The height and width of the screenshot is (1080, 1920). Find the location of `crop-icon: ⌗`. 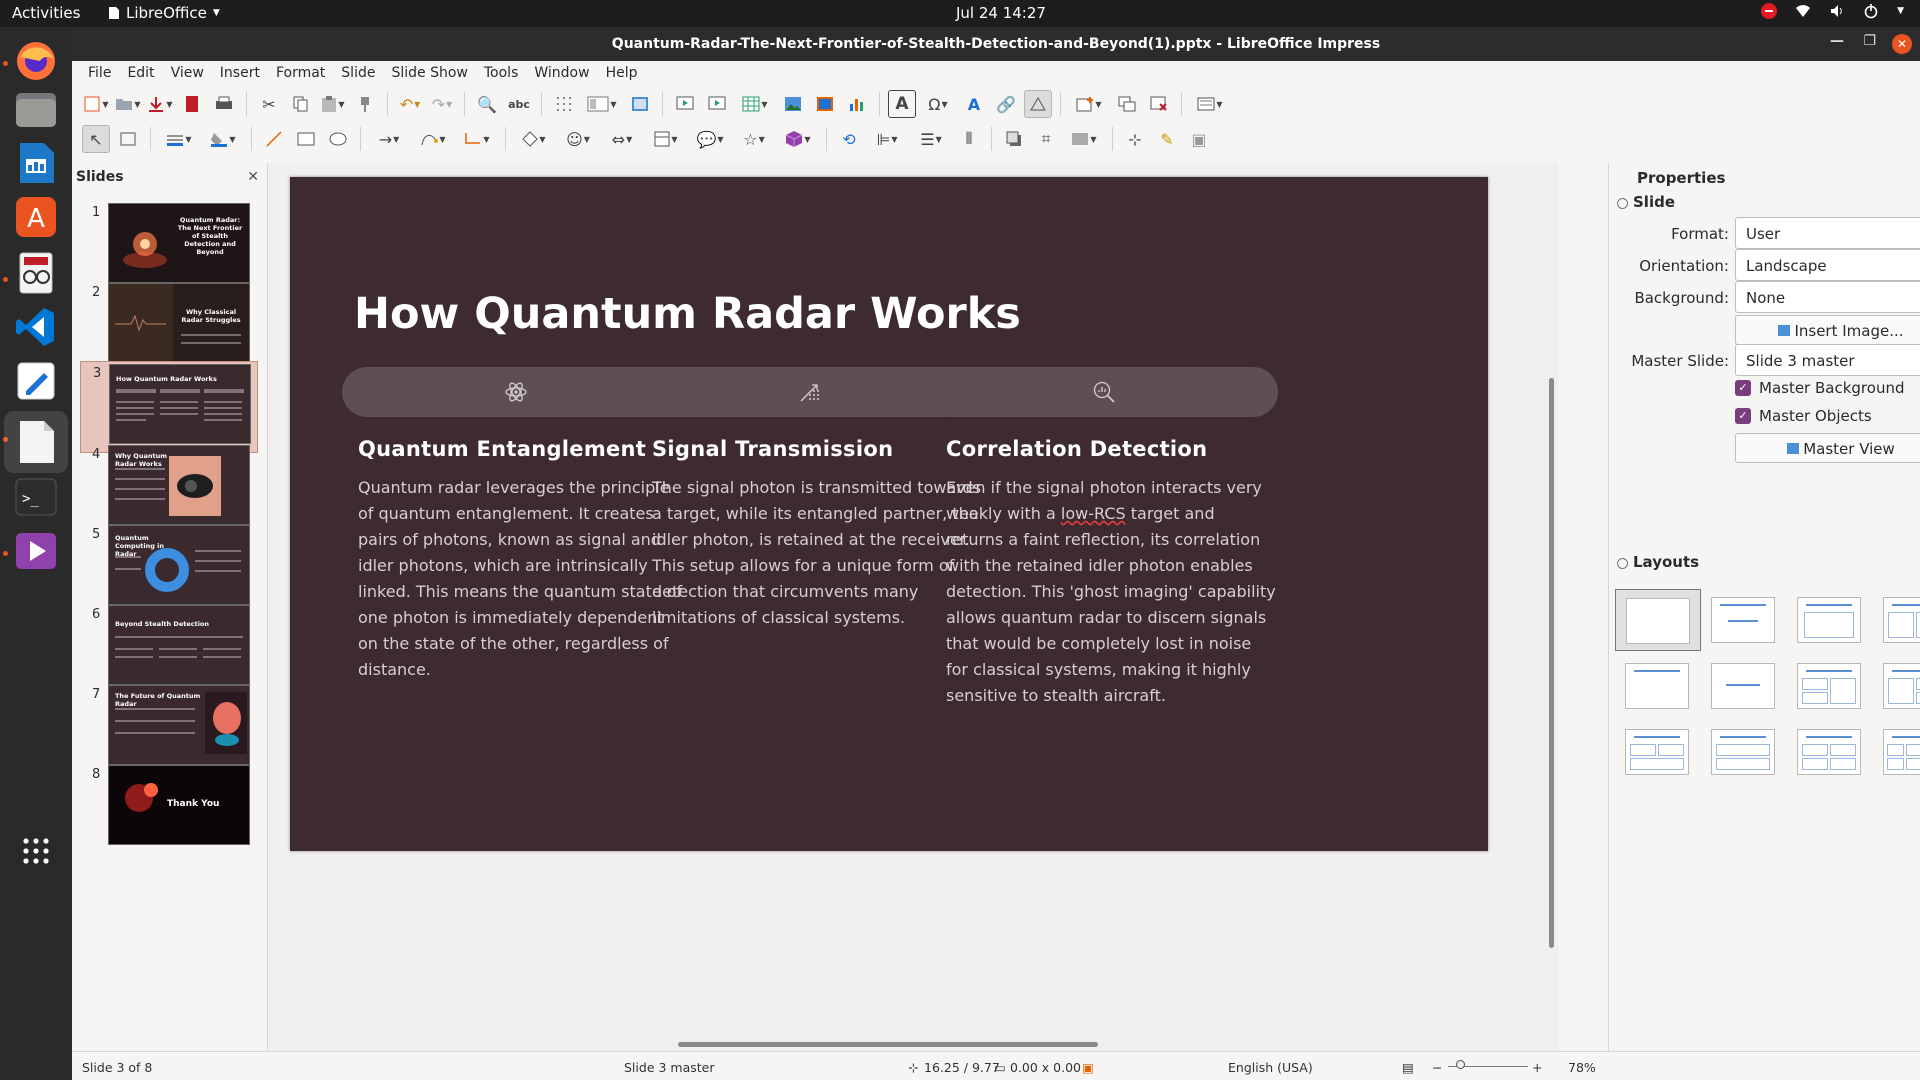

crop-icon: ⌗ is located at coordinates (1046, 139).